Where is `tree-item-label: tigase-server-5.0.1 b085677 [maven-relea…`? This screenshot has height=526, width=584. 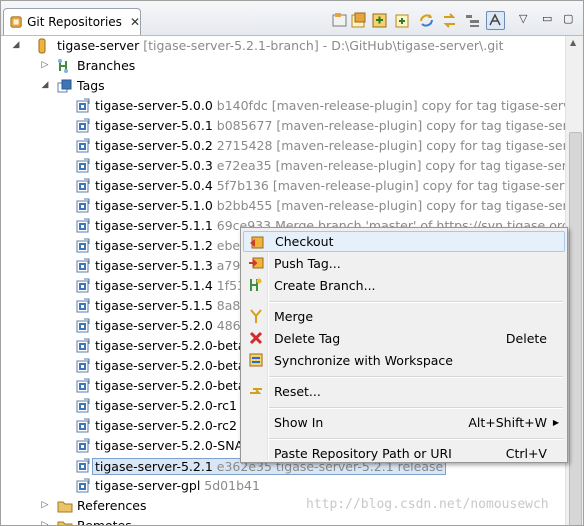
tree-item-label: tigase-server-5.0.1 b085677 [maven-relea… is located at coordinates (330, 125).